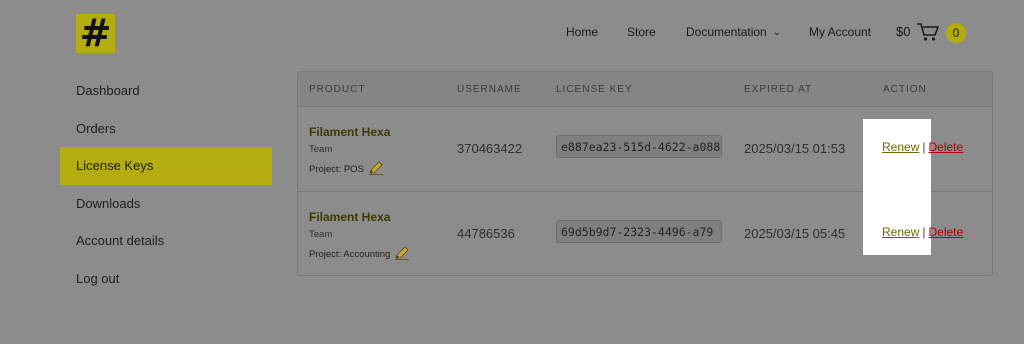  What do you see at coordinates (486, 233) in the screenshot?
I see `username-value: 44786536` at bounding box center [486, 233].